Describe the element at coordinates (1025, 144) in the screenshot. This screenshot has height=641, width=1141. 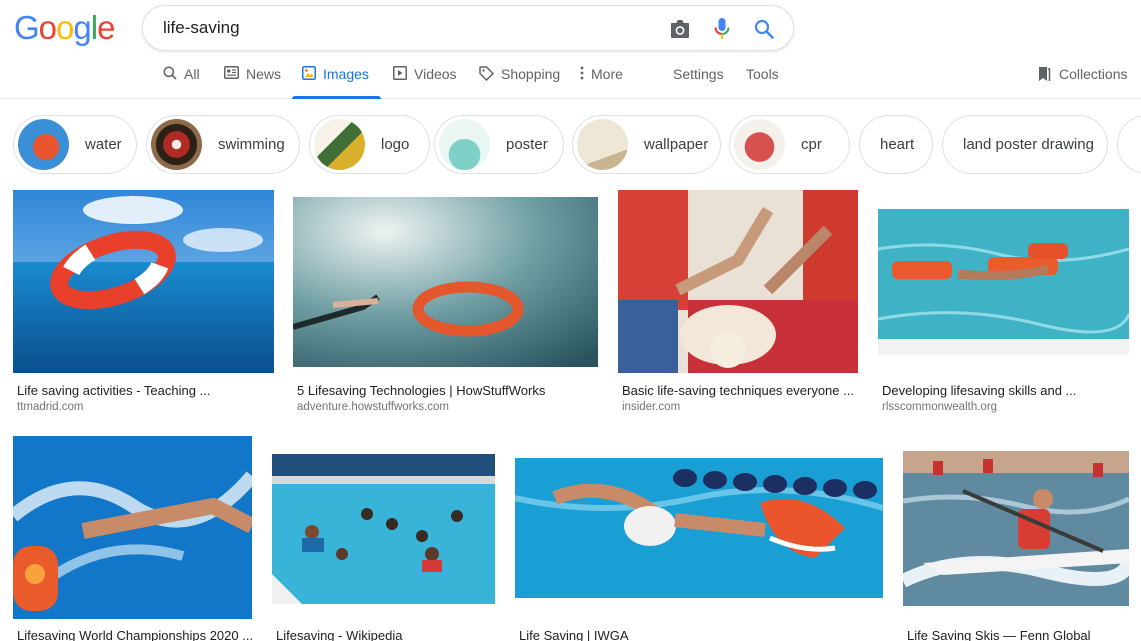
I see `chip-land-poster-drawing: land poster drawing` at that location.